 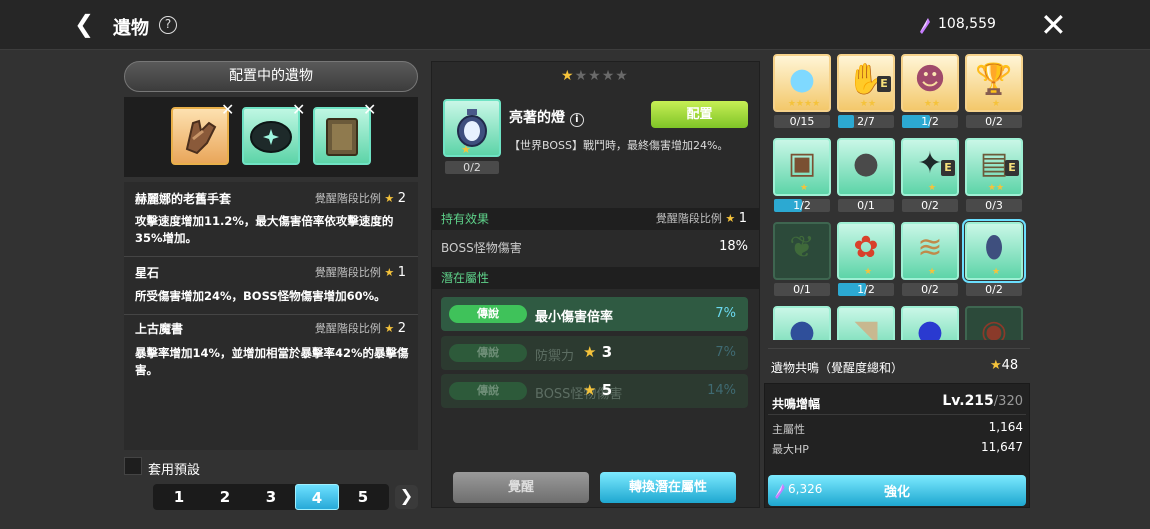 I want to click on resonance-title: 遺物共鳴（覺醒度總和）, so click(x=837, y=368).